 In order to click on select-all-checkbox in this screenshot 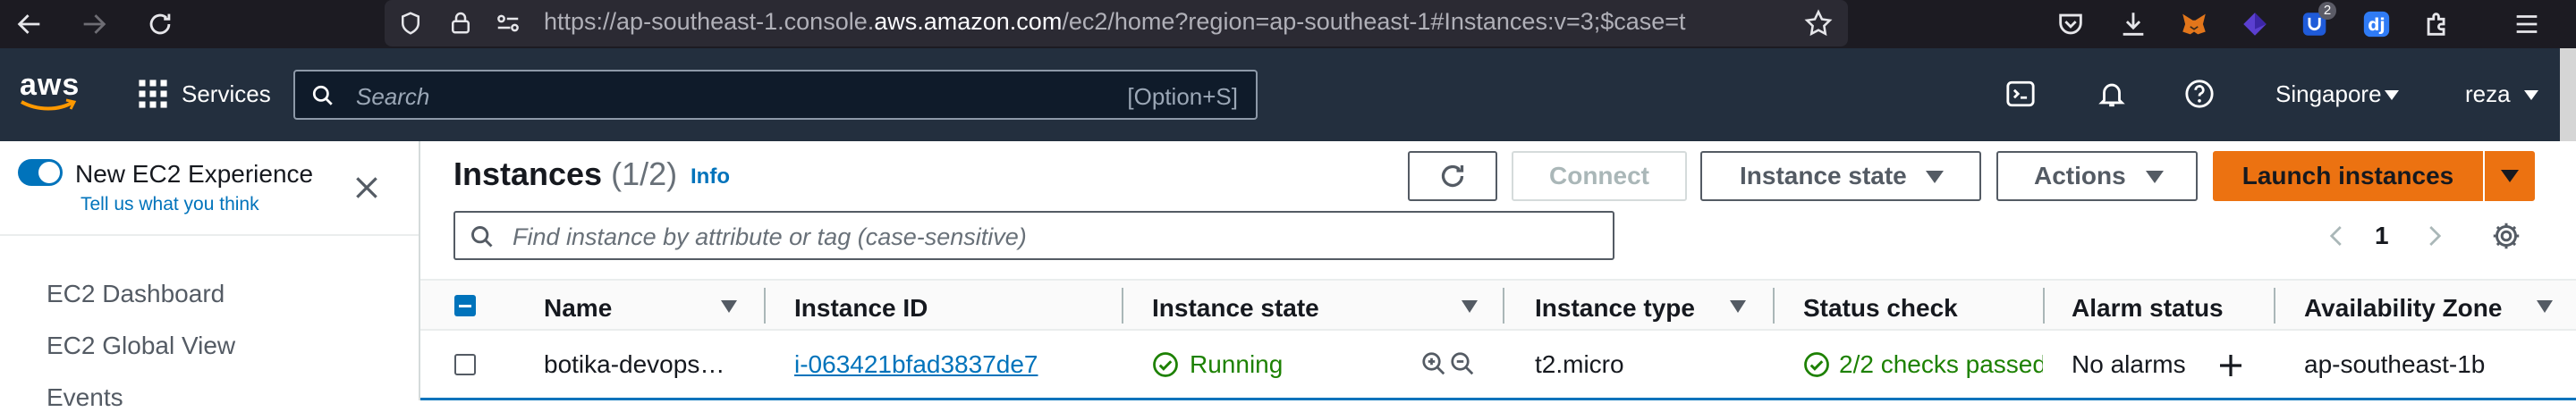, I will do `click(465, 306)`.